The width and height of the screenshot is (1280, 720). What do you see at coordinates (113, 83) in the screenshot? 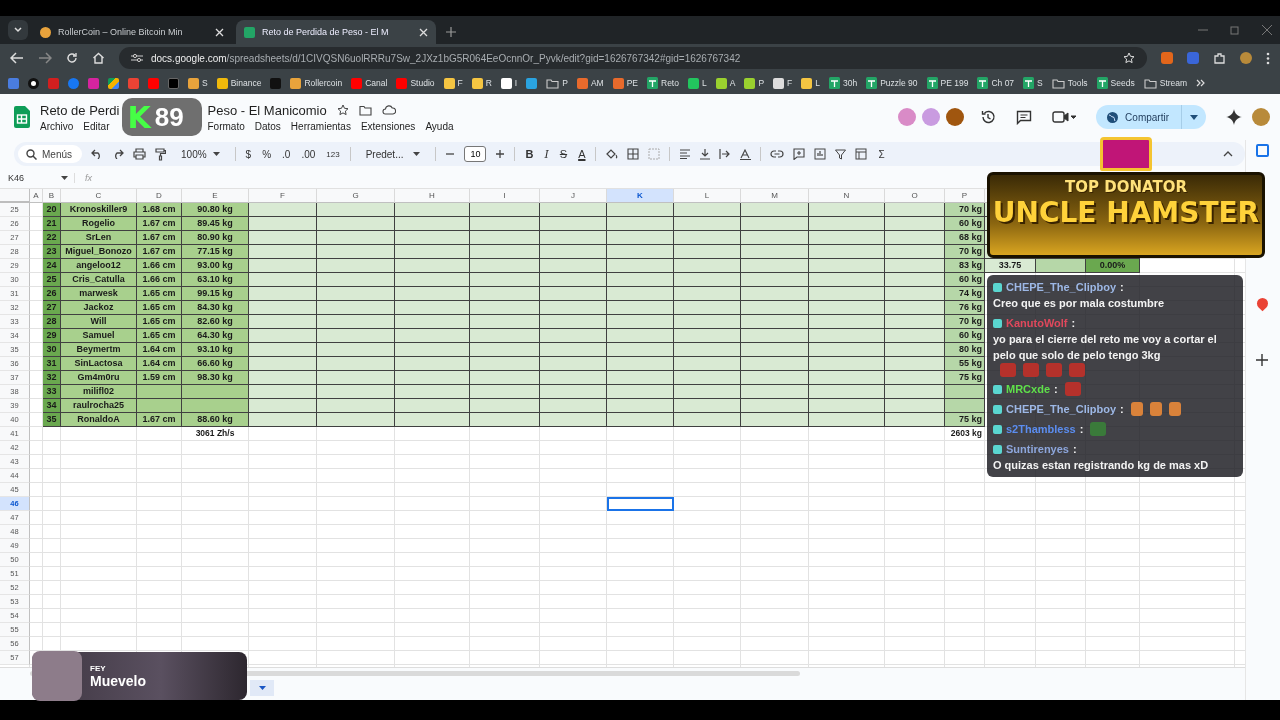
I see `drive-icon` at bounding box center [113, 83].